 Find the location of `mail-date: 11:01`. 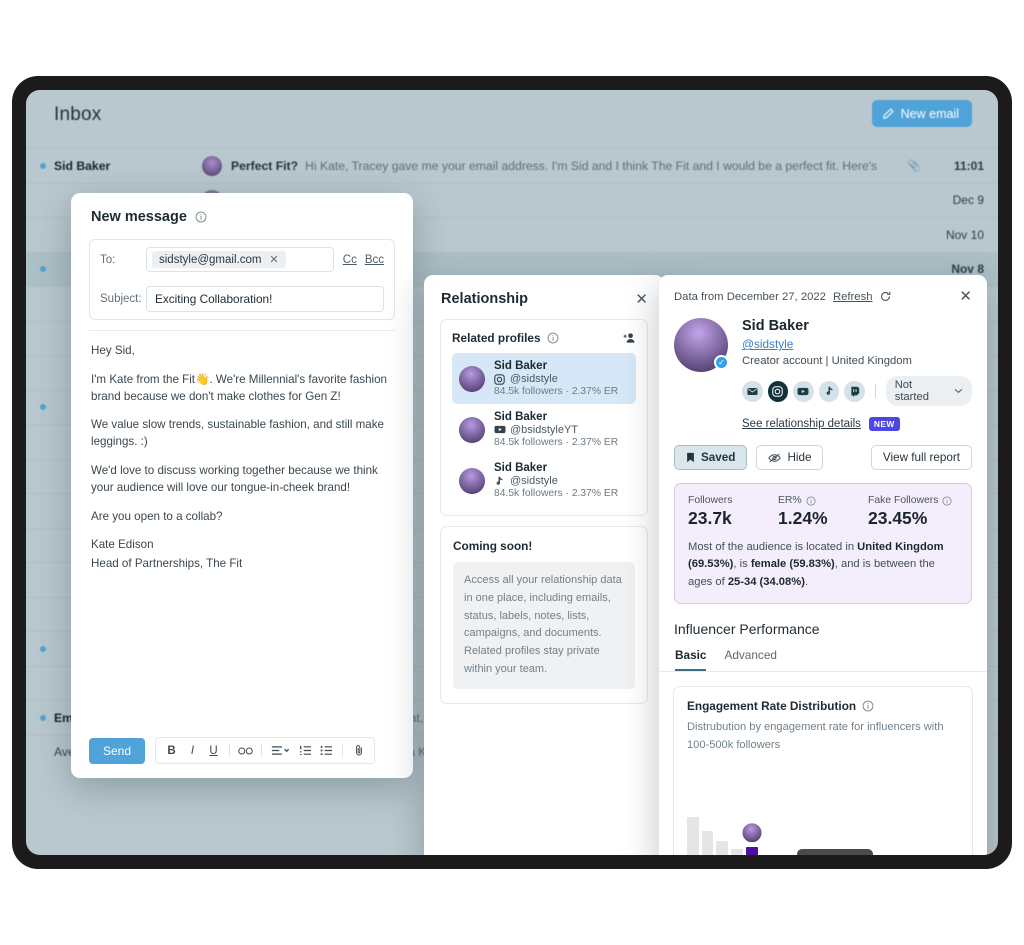

mail-date: 11:01 is located at coordinates (968, 165).